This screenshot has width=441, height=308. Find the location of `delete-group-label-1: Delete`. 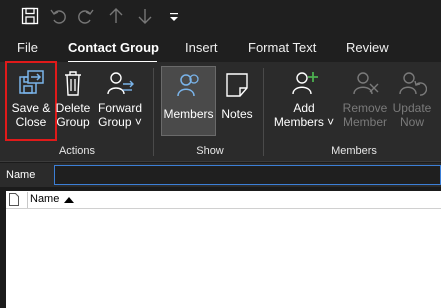

delete-group-label-1: Delete is located at coordinates (73, 108).